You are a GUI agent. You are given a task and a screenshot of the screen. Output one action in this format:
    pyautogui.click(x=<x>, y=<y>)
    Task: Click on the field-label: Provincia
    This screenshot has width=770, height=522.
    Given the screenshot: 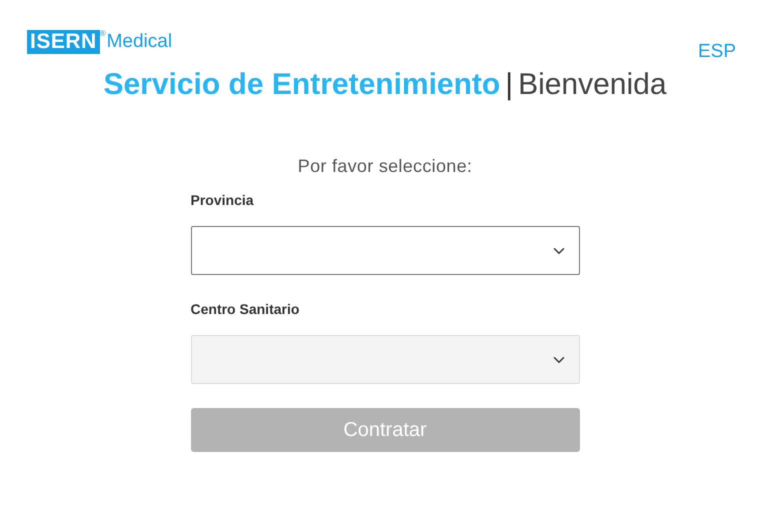 What is the action you would take?
    pyautogui.click(x=222, y=200)
    